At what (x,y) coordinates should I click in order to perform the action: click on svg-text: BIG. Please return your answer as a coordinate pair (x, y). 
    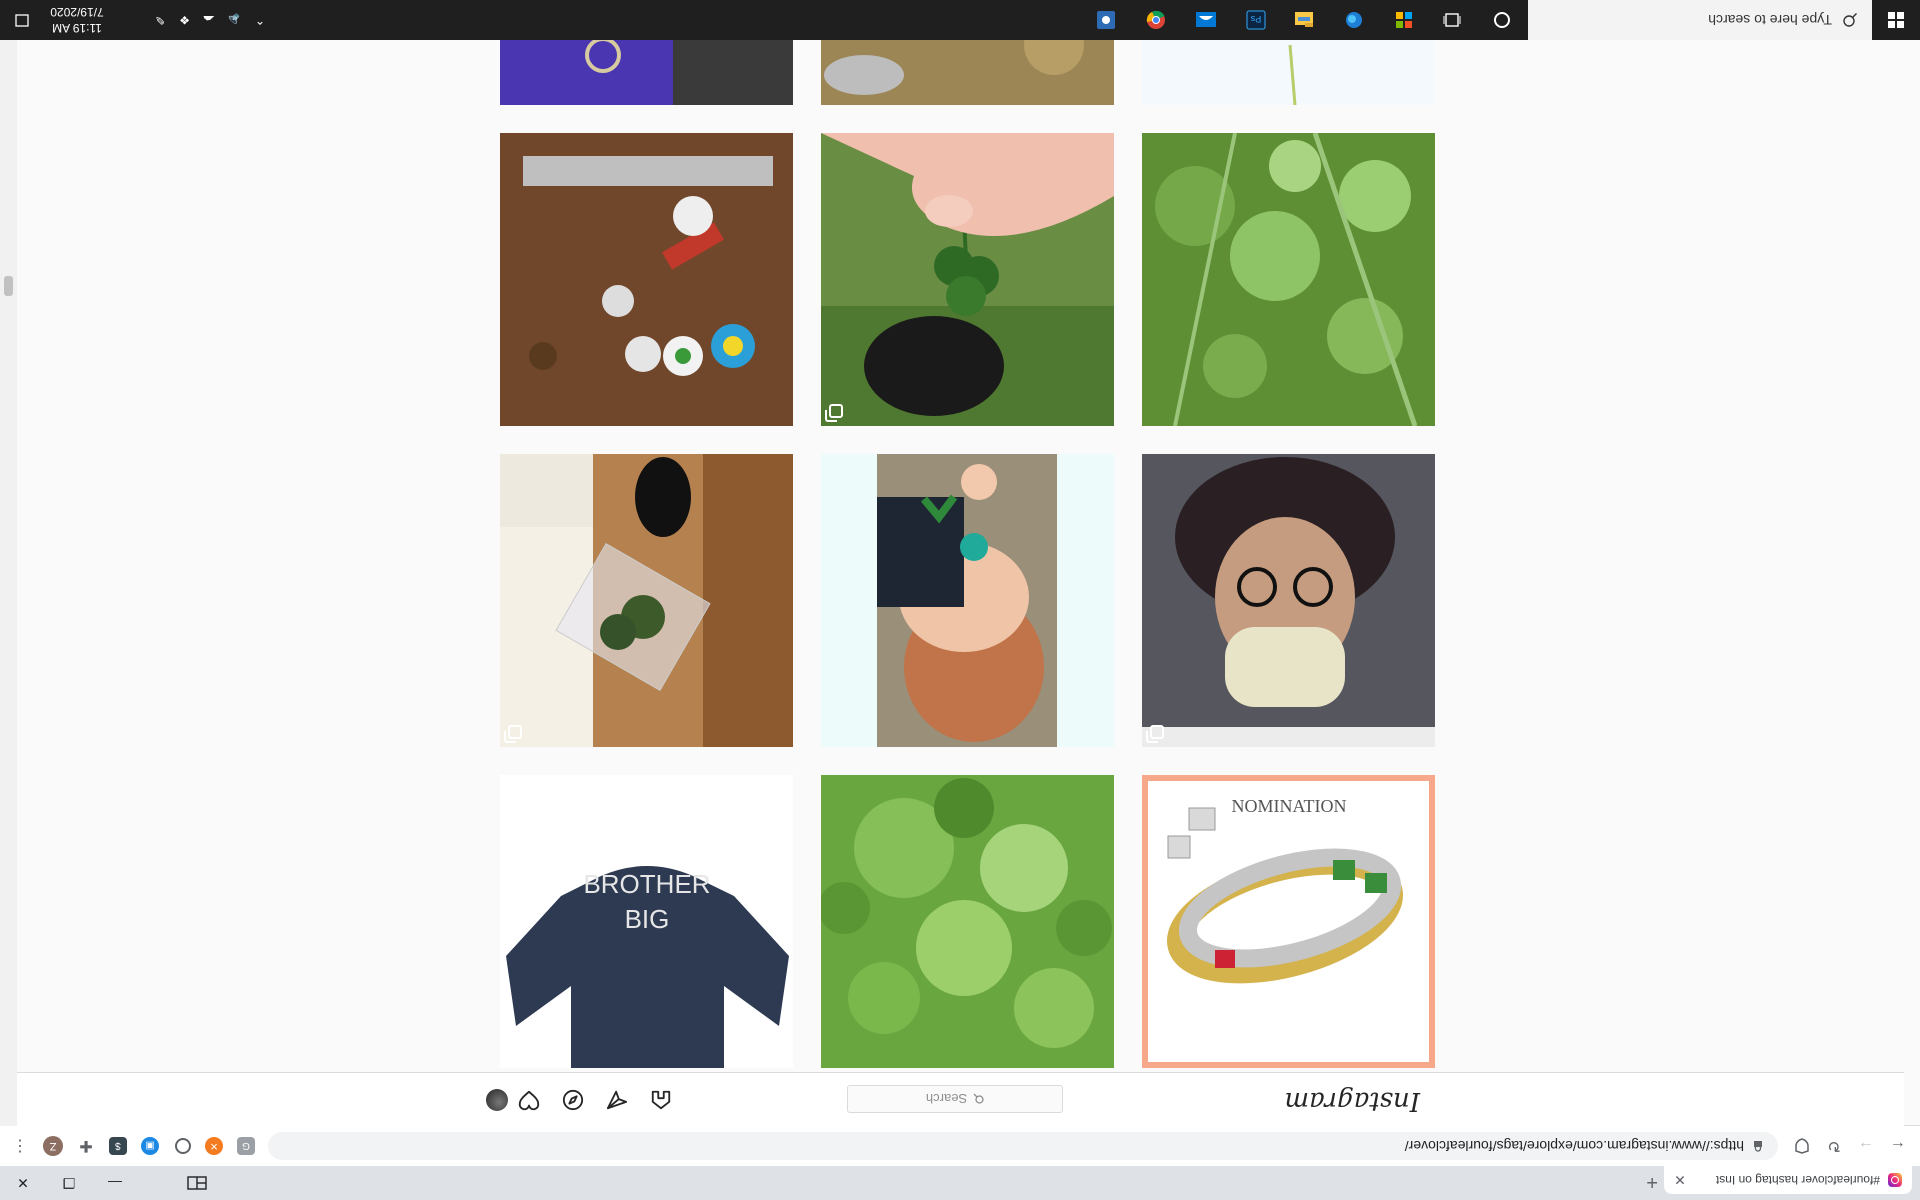
    Looking at the image, I should click on (647, 919).